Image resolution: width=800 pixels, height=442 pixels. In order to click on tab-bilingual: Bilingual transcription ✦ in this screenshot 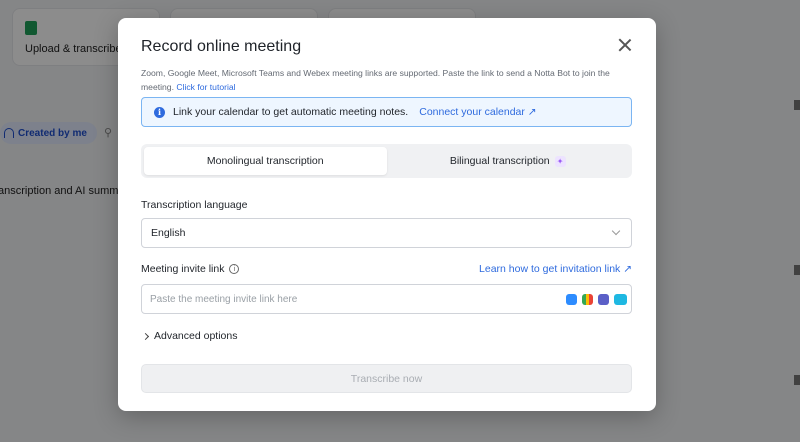, I will do `click(508, 161)`.